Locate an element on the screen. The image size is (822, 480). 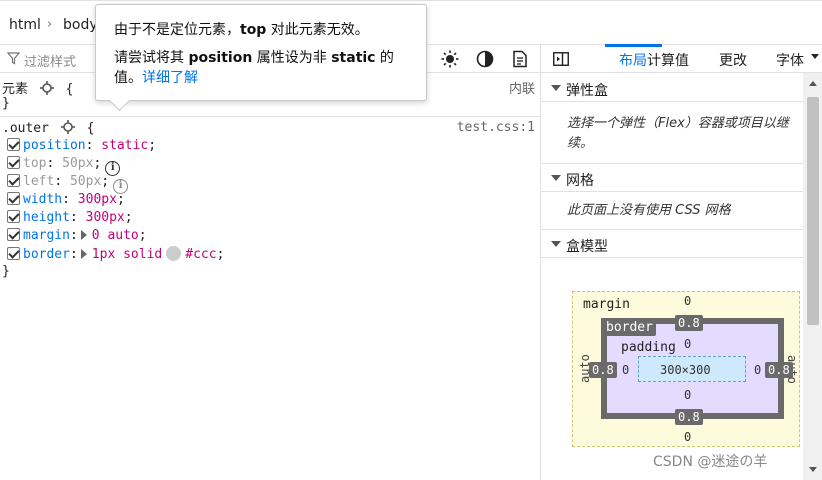
border-label: border is located at coordinates (629, 328).